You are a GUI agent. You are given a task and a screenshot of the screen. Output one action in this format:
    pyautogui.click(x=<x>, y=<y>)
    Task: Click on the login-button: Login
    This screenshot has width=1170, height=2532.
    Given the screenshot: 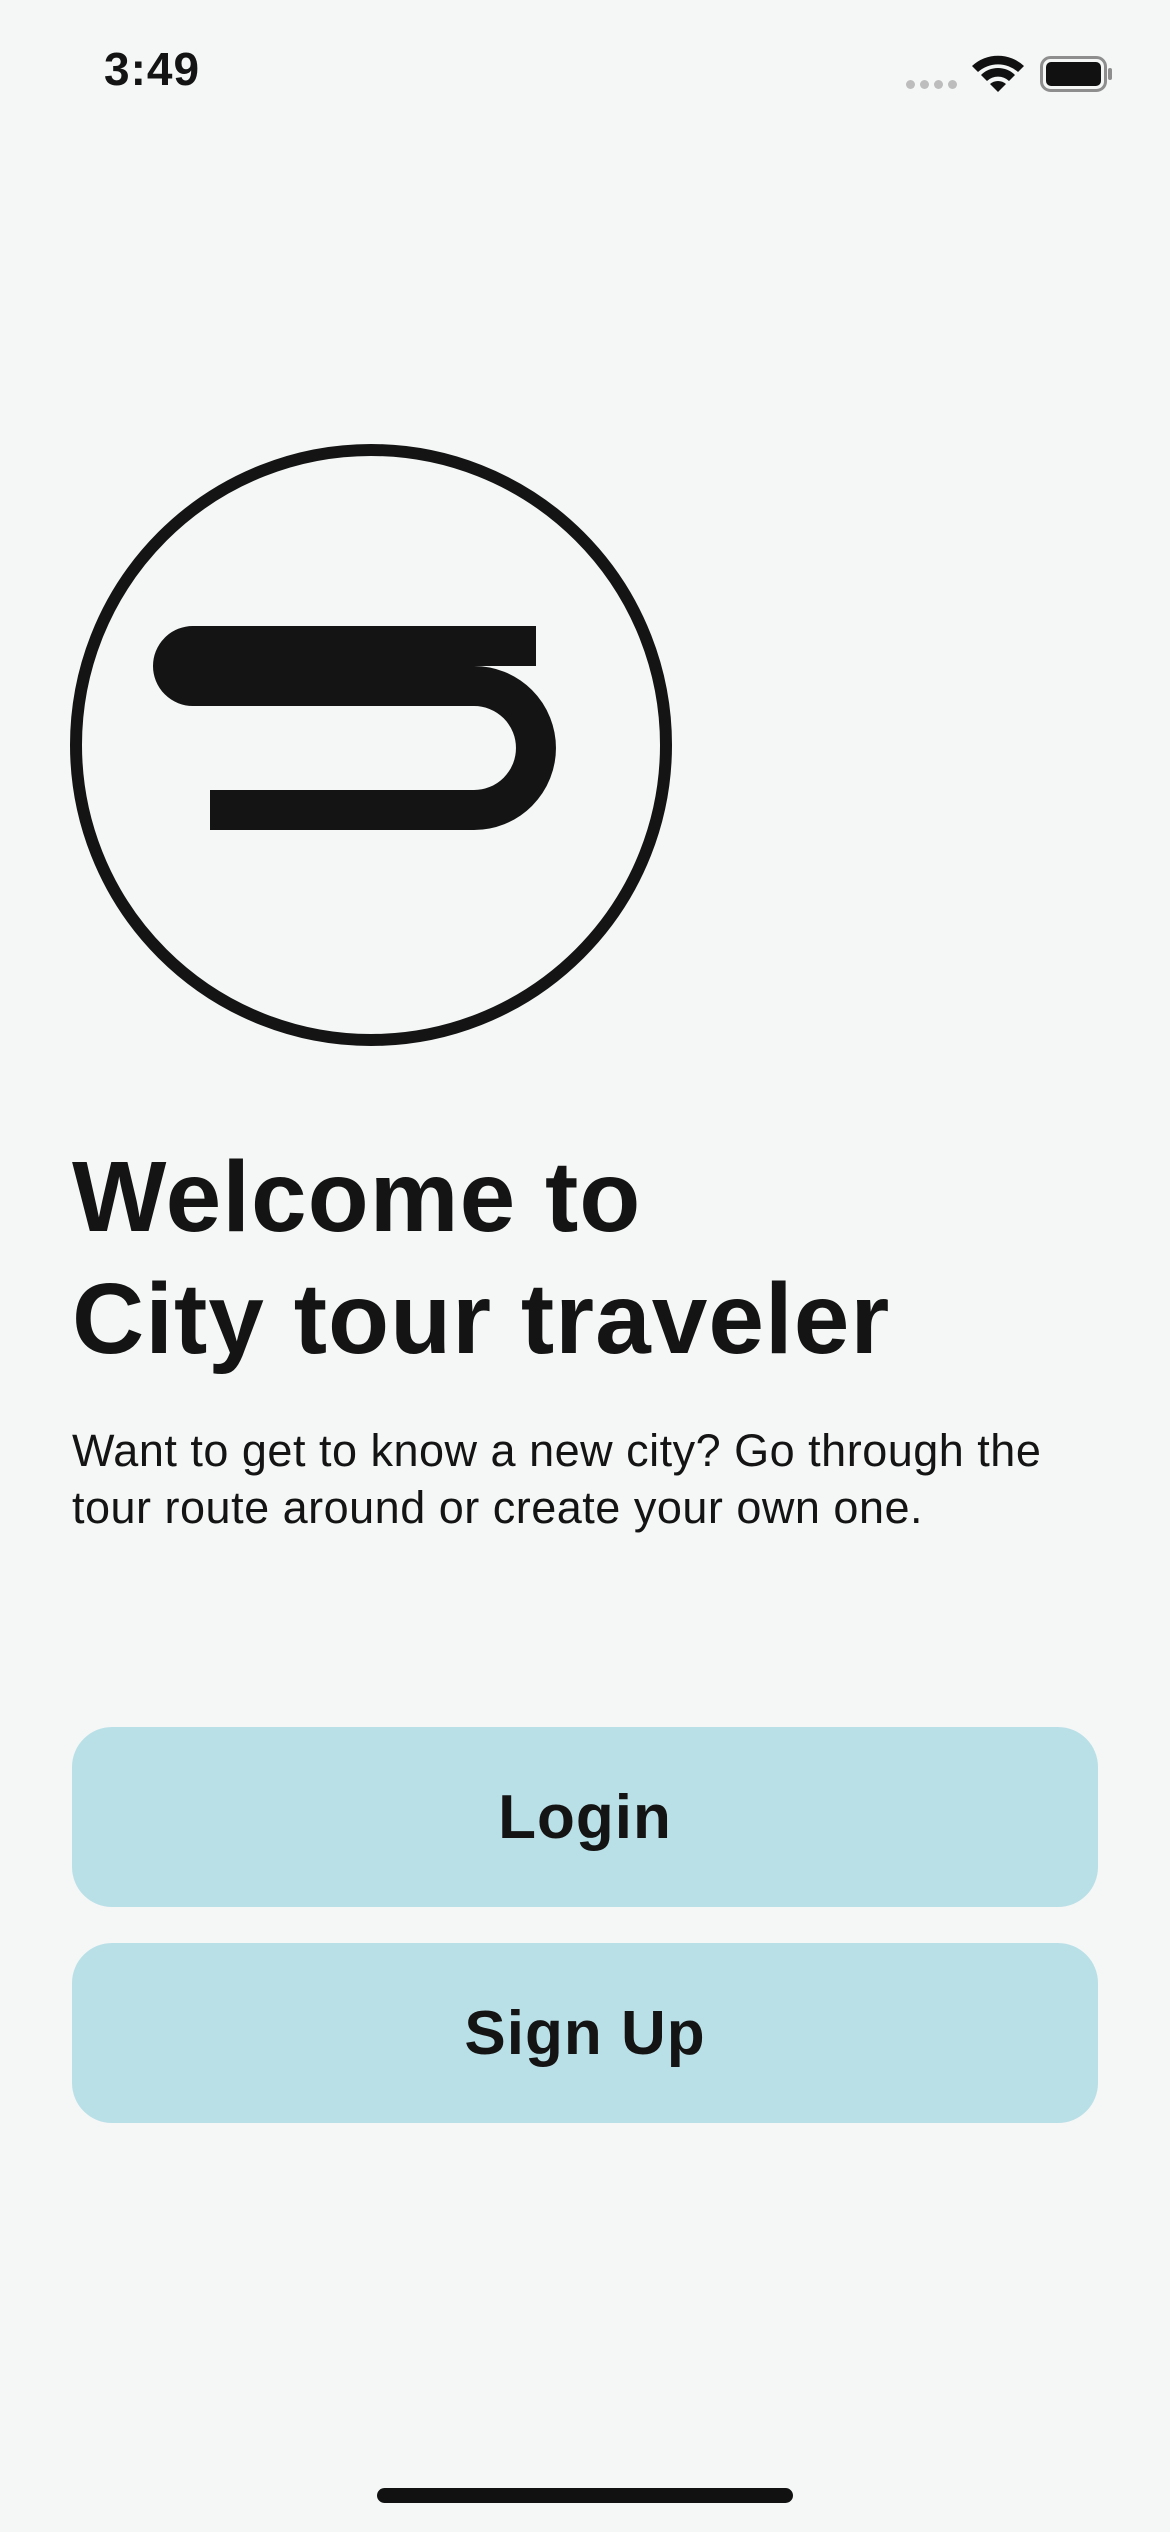 What is the action you would take?
    pyautogui.click(x=585, y=1817)
    